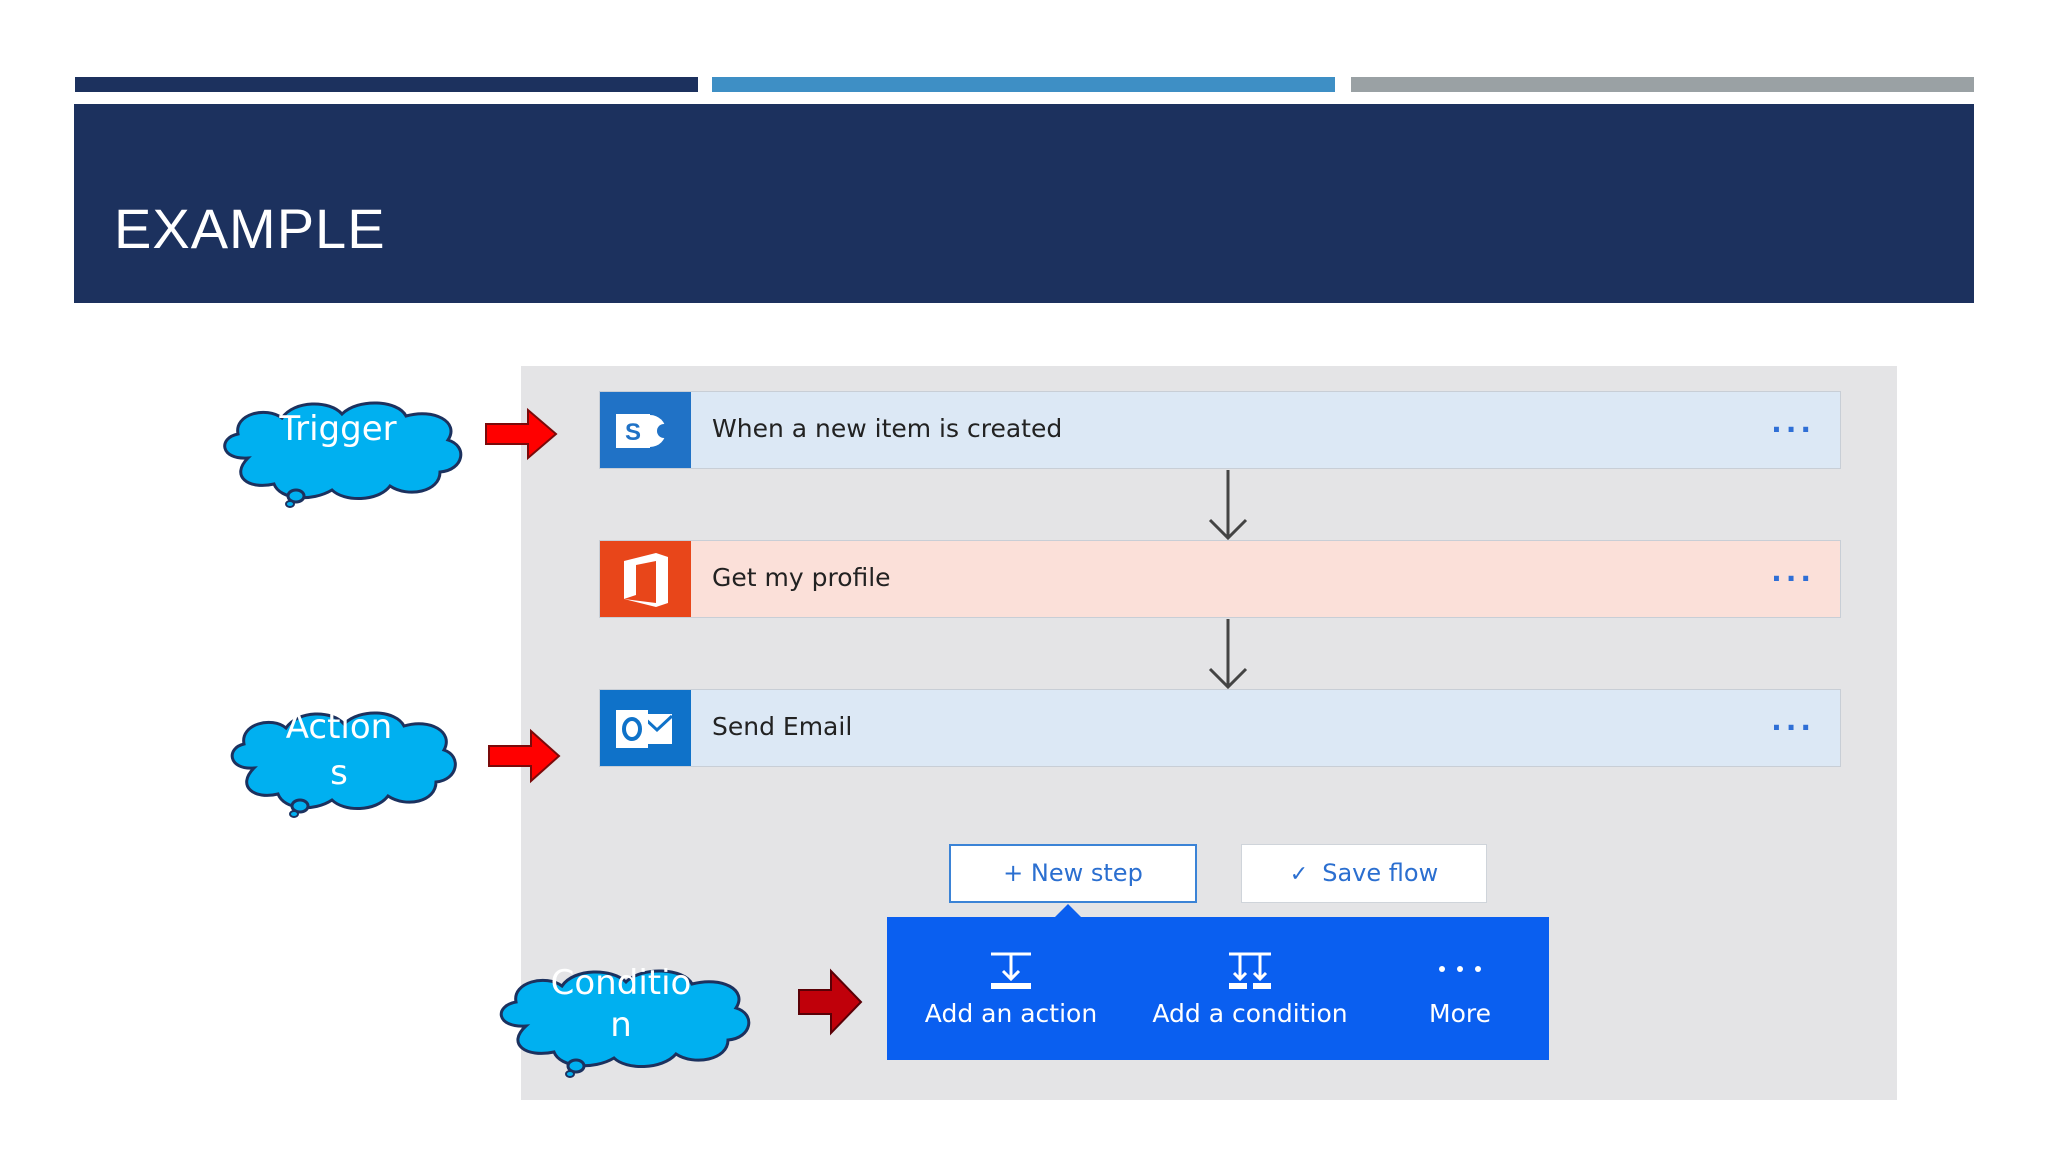 The width and height of the screenshot is (2048, 1152). I want to click on save-flow-label: Save flow, so click(1380, 873).